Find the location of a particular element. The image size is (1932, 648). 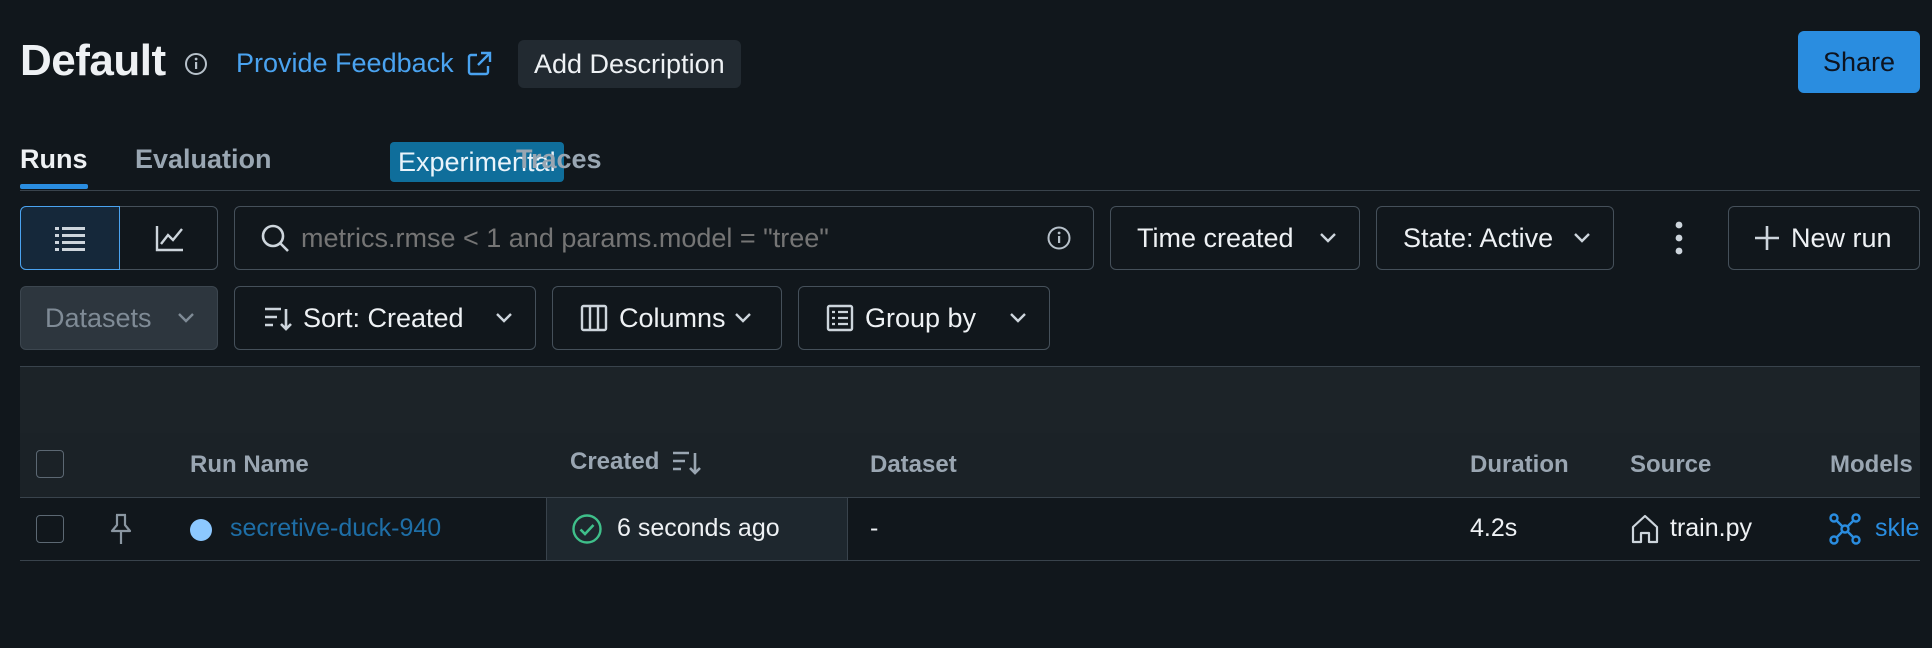

column-header-models: Models is located at coordinates (1871, 465).